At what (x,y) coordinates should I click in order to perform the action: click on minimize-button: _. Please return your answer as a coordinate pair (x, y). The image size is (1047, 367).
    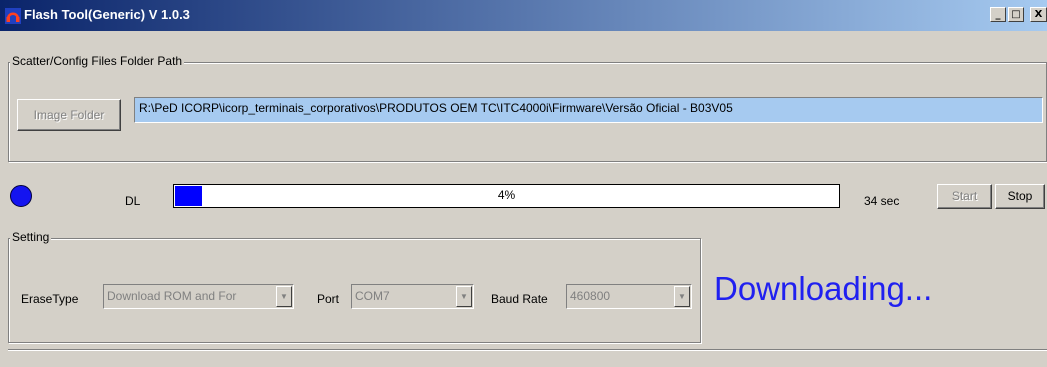
    Looking at the image, I should click on (998, 14).